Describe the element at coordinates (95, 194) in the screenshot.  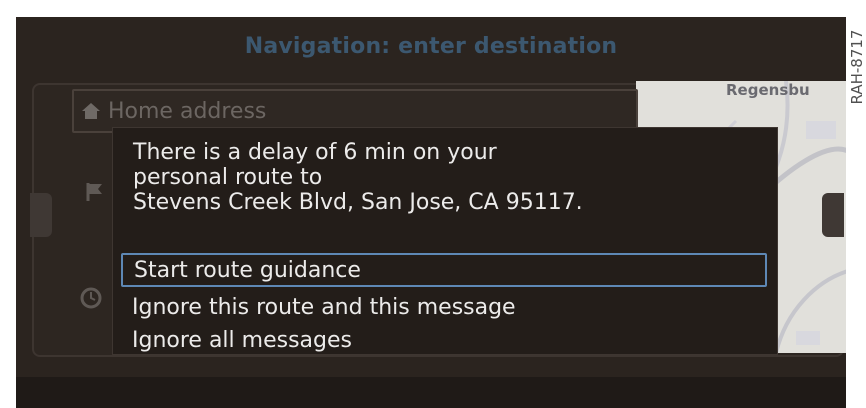
I see `flag-icon` at that location.